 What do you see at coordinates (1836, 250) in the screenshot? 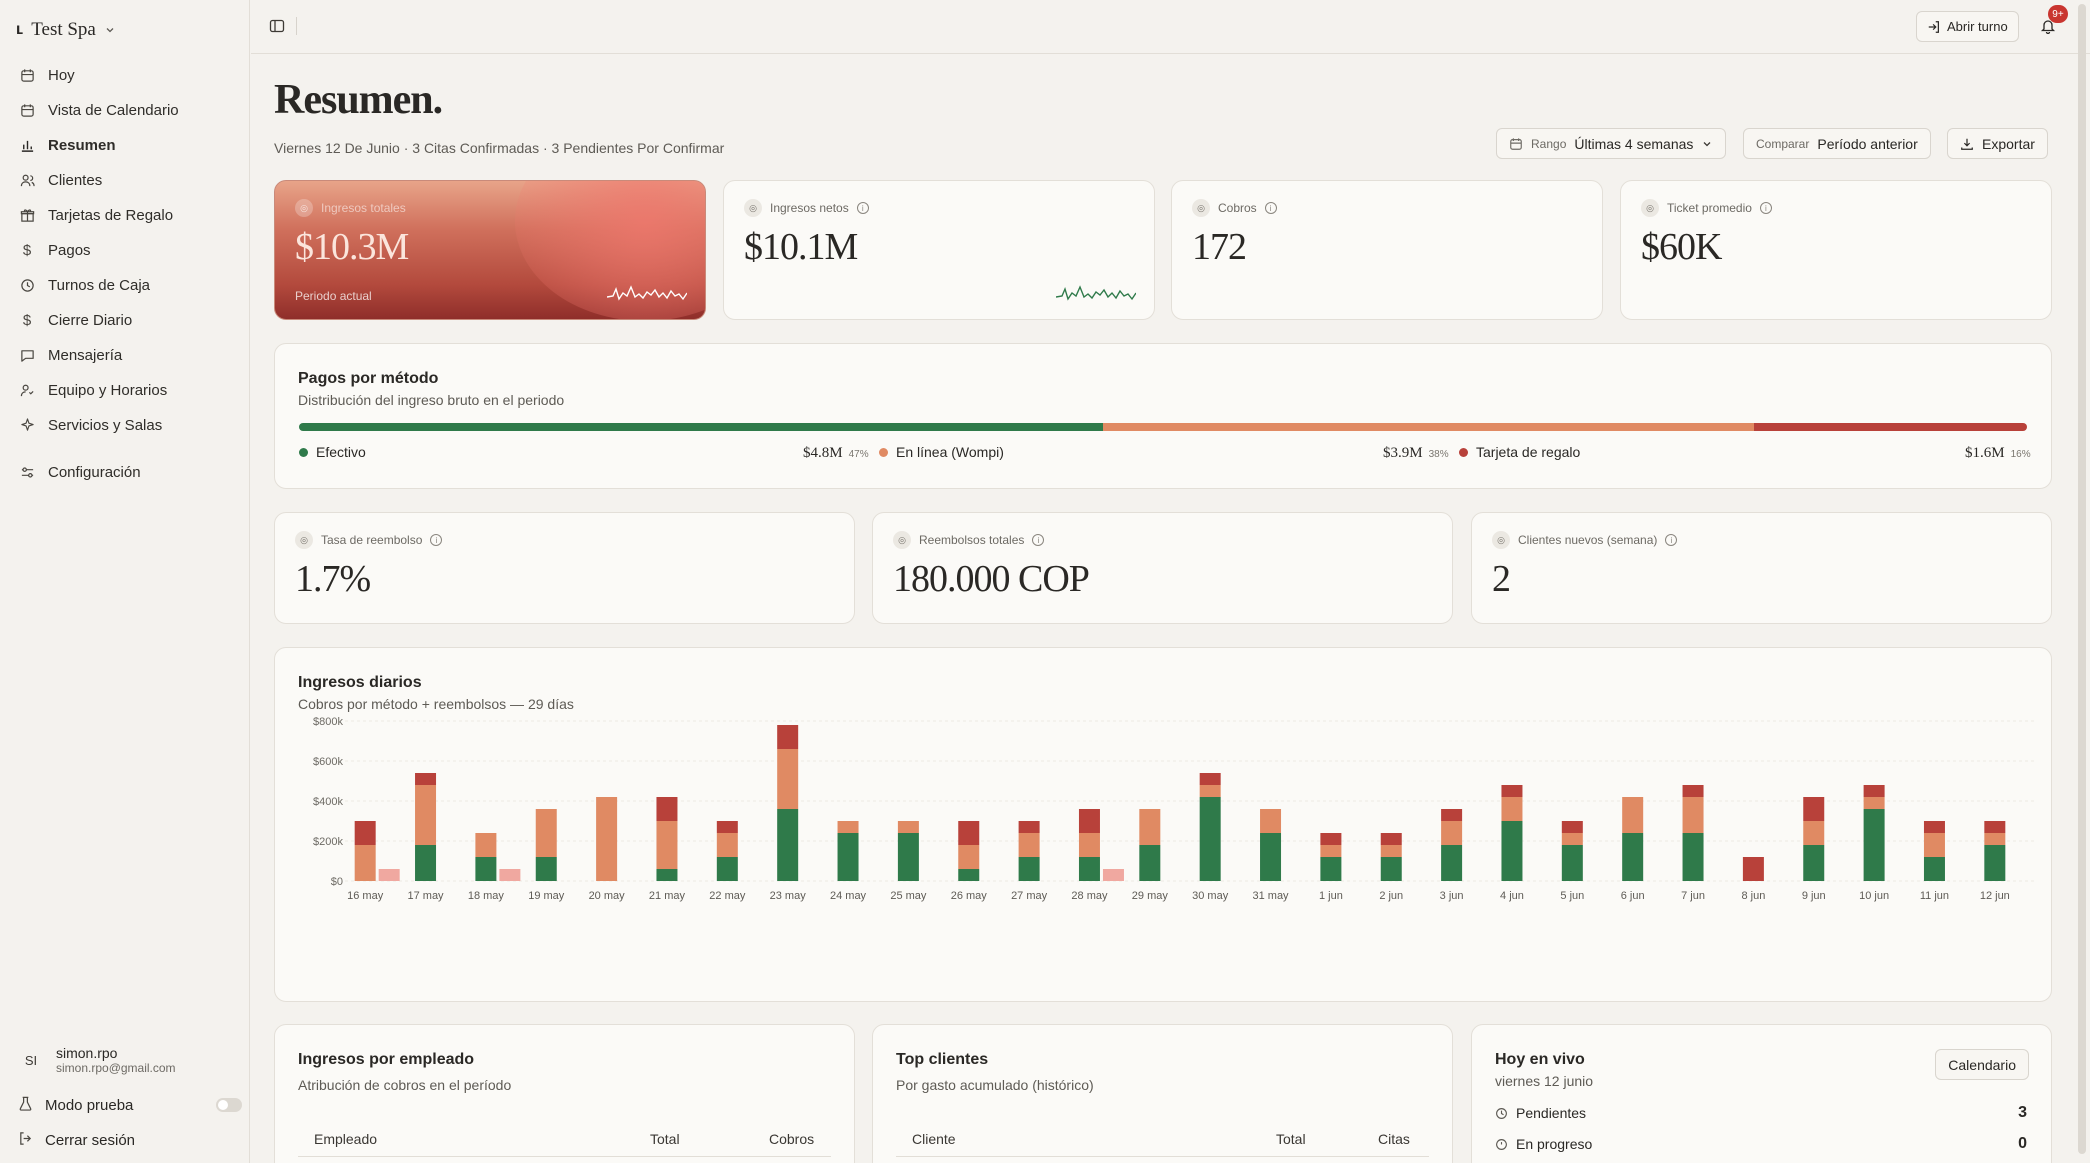
I see `kpi-card-avg-ticket: ◎ Ticket promedio i $60K` at bounding box center [1836, 250].